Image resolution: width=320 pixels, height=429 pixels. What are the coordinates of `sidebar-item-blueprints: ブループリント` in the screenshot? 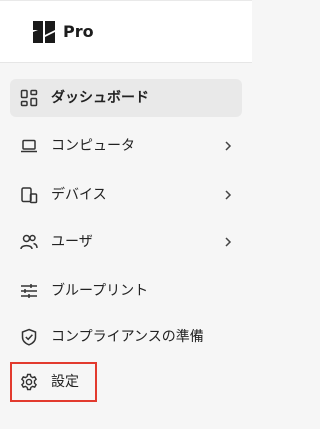 It's located at (126, 291).